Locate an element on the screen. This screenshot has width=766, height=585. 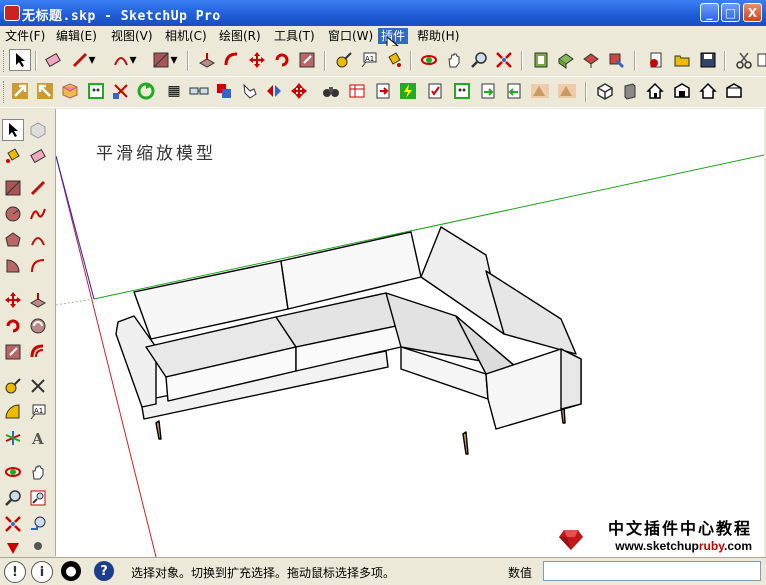
plugin-door-icon is located at coordinates (383, 91).